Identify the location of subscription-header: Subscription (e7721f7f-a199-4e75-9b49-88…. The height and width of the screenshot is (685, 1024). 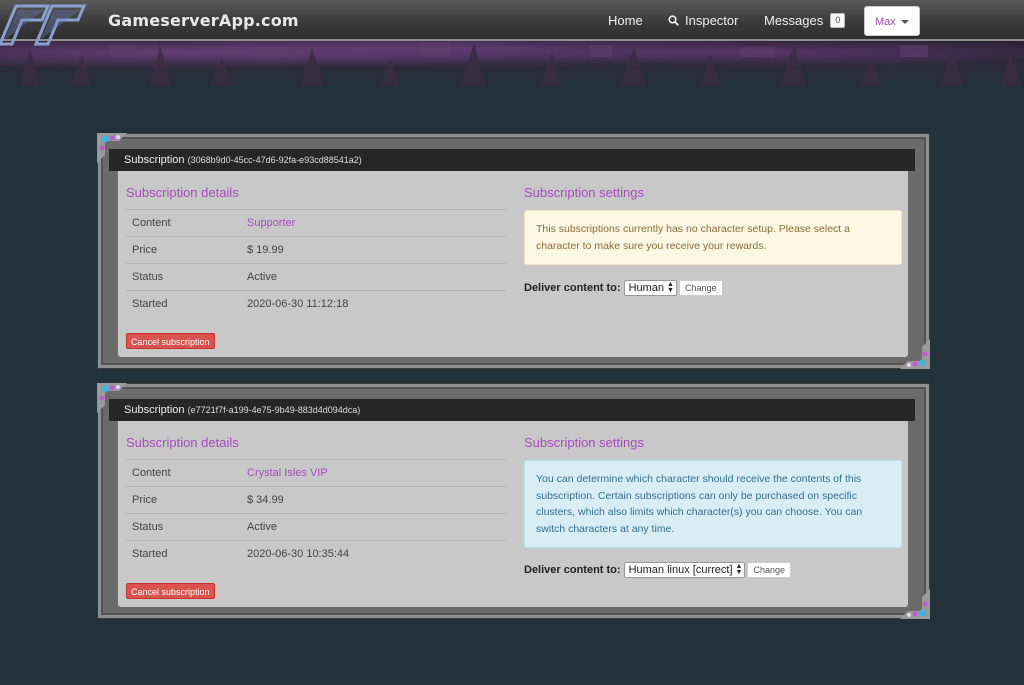
(512, 410).